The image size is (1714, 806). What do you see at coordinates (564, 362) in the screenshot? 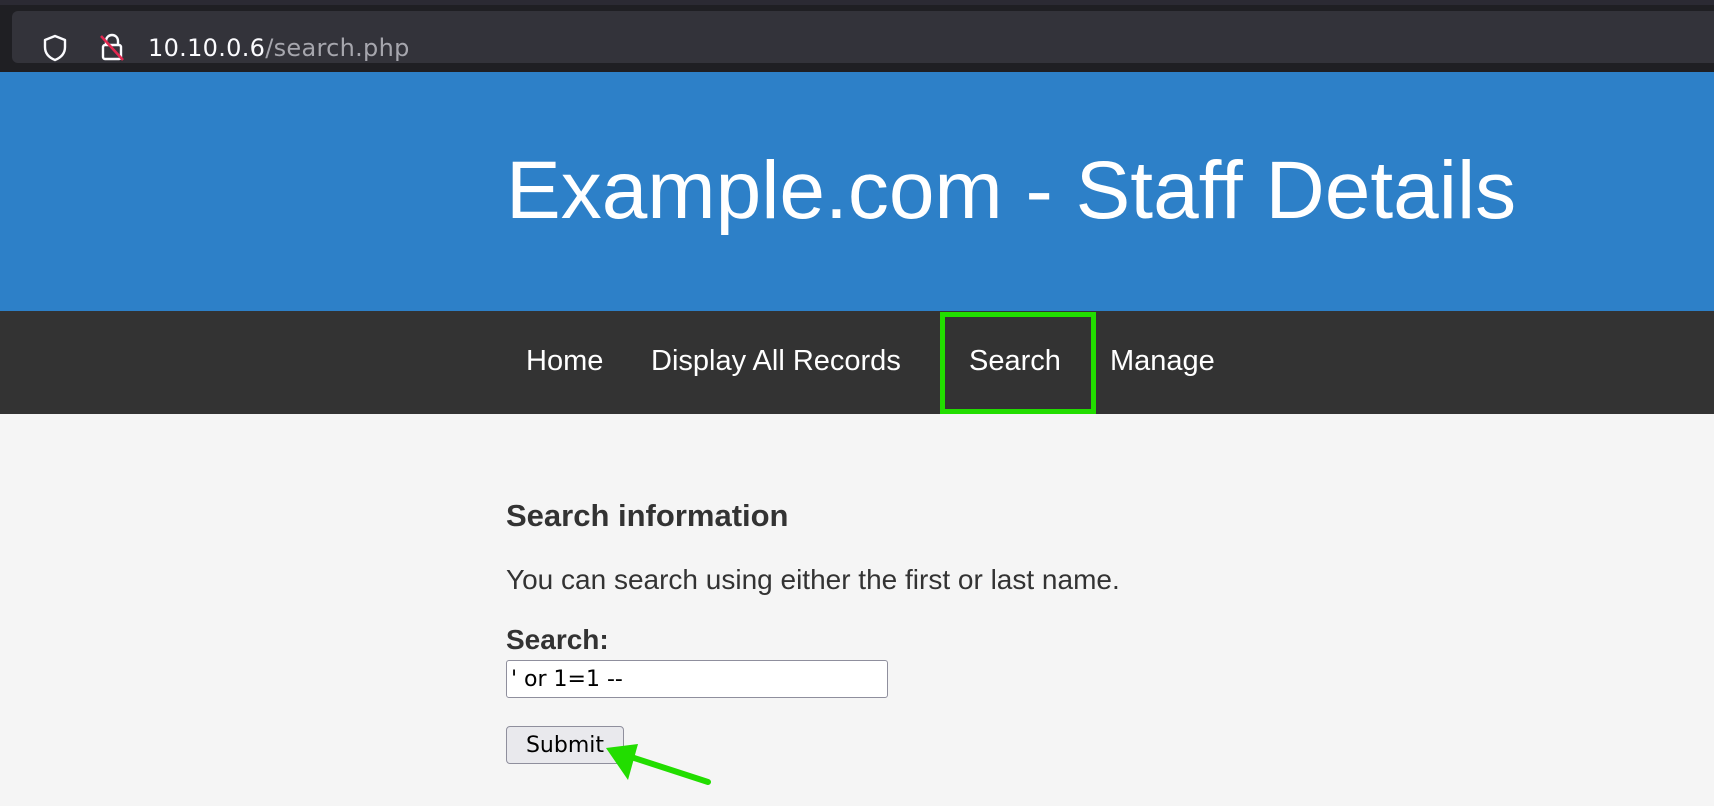
I see `nav-item-home: Home` at bounding box center [564, 362].